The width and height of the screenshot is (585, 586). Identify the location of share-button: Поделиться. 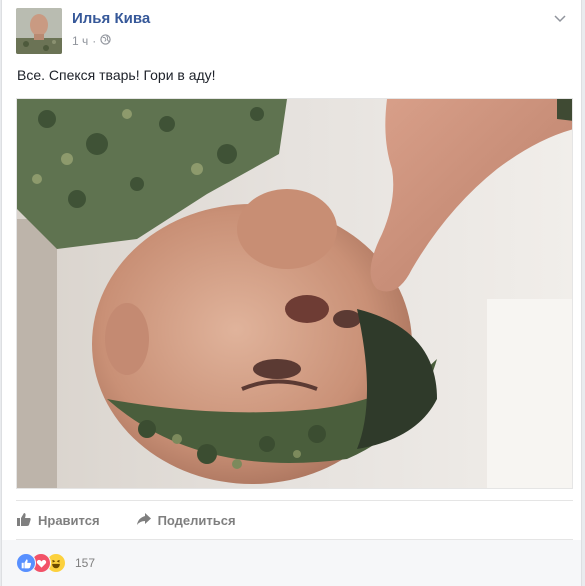
(186, 520).